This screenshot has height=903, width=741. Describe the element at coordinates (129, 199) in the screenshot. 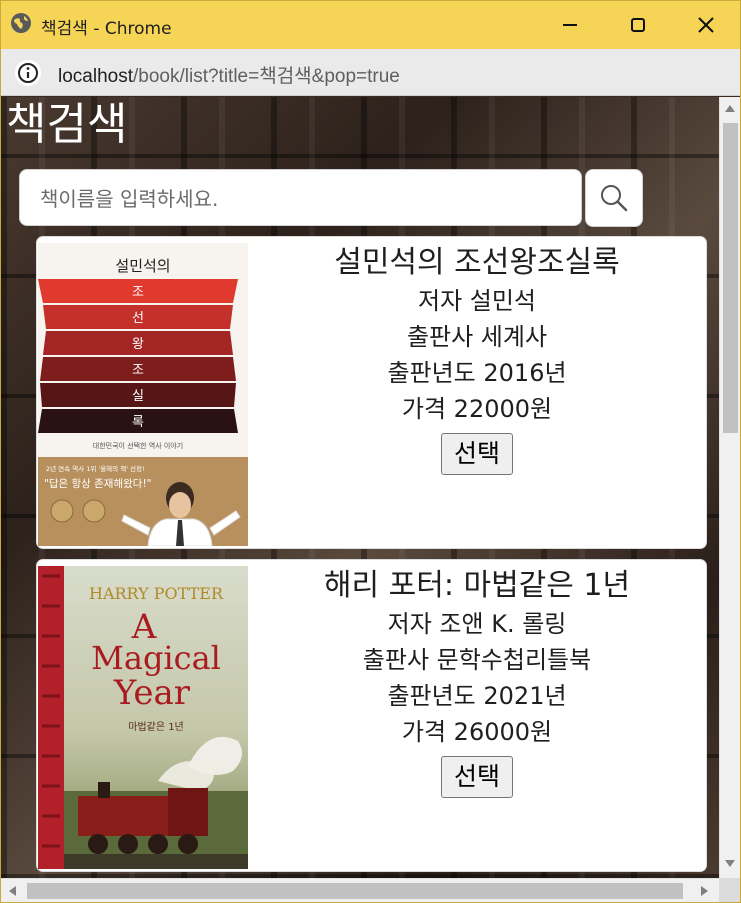

I see `search-placeholder: 책이름을 입력하세요.` at that location.